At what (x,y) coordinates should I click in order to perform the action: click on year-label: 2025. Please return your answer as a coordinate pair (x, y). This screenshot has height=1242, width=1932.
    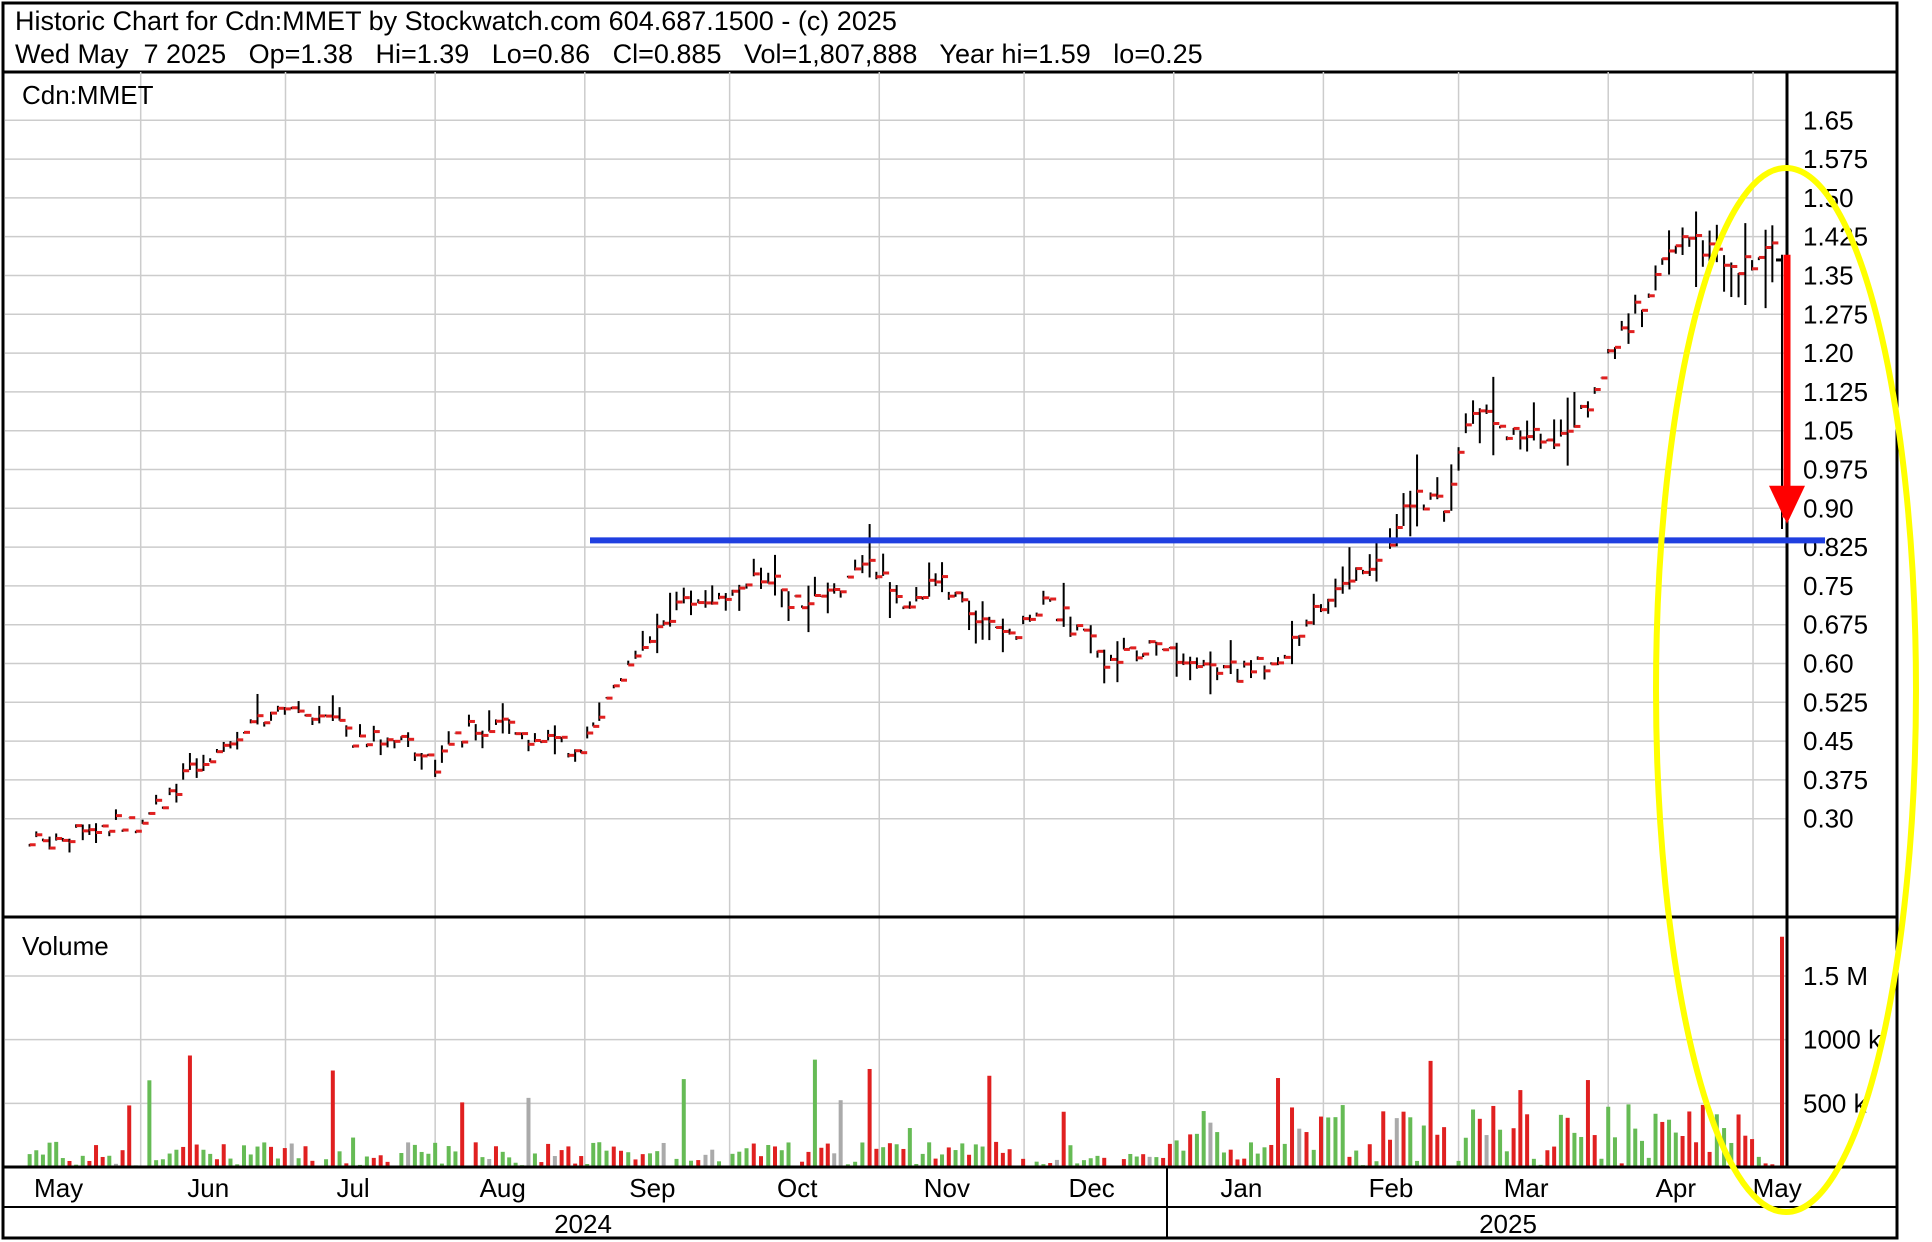
    Looking at the image, I should click on (1508, 1224).